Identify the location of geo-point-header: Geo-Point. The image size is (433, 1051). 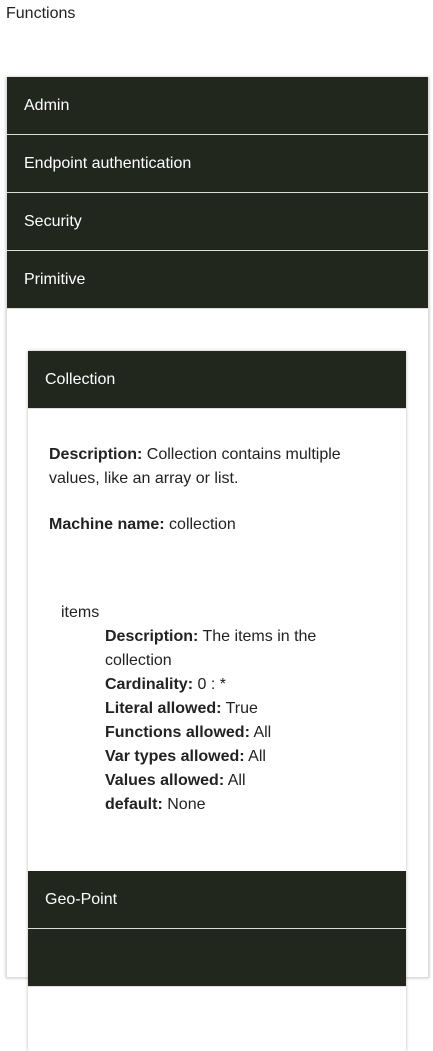
(217, 900).